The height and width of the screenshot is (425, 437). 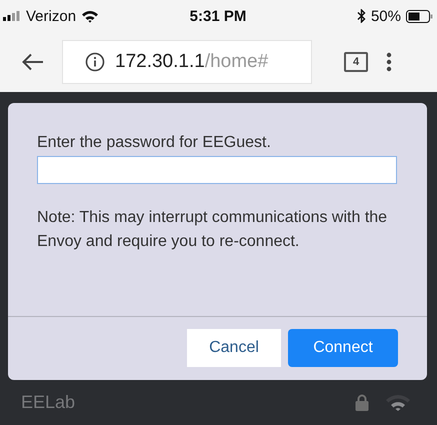 I want to click on carrier-name: Verizon, so click(x=51, y=16).